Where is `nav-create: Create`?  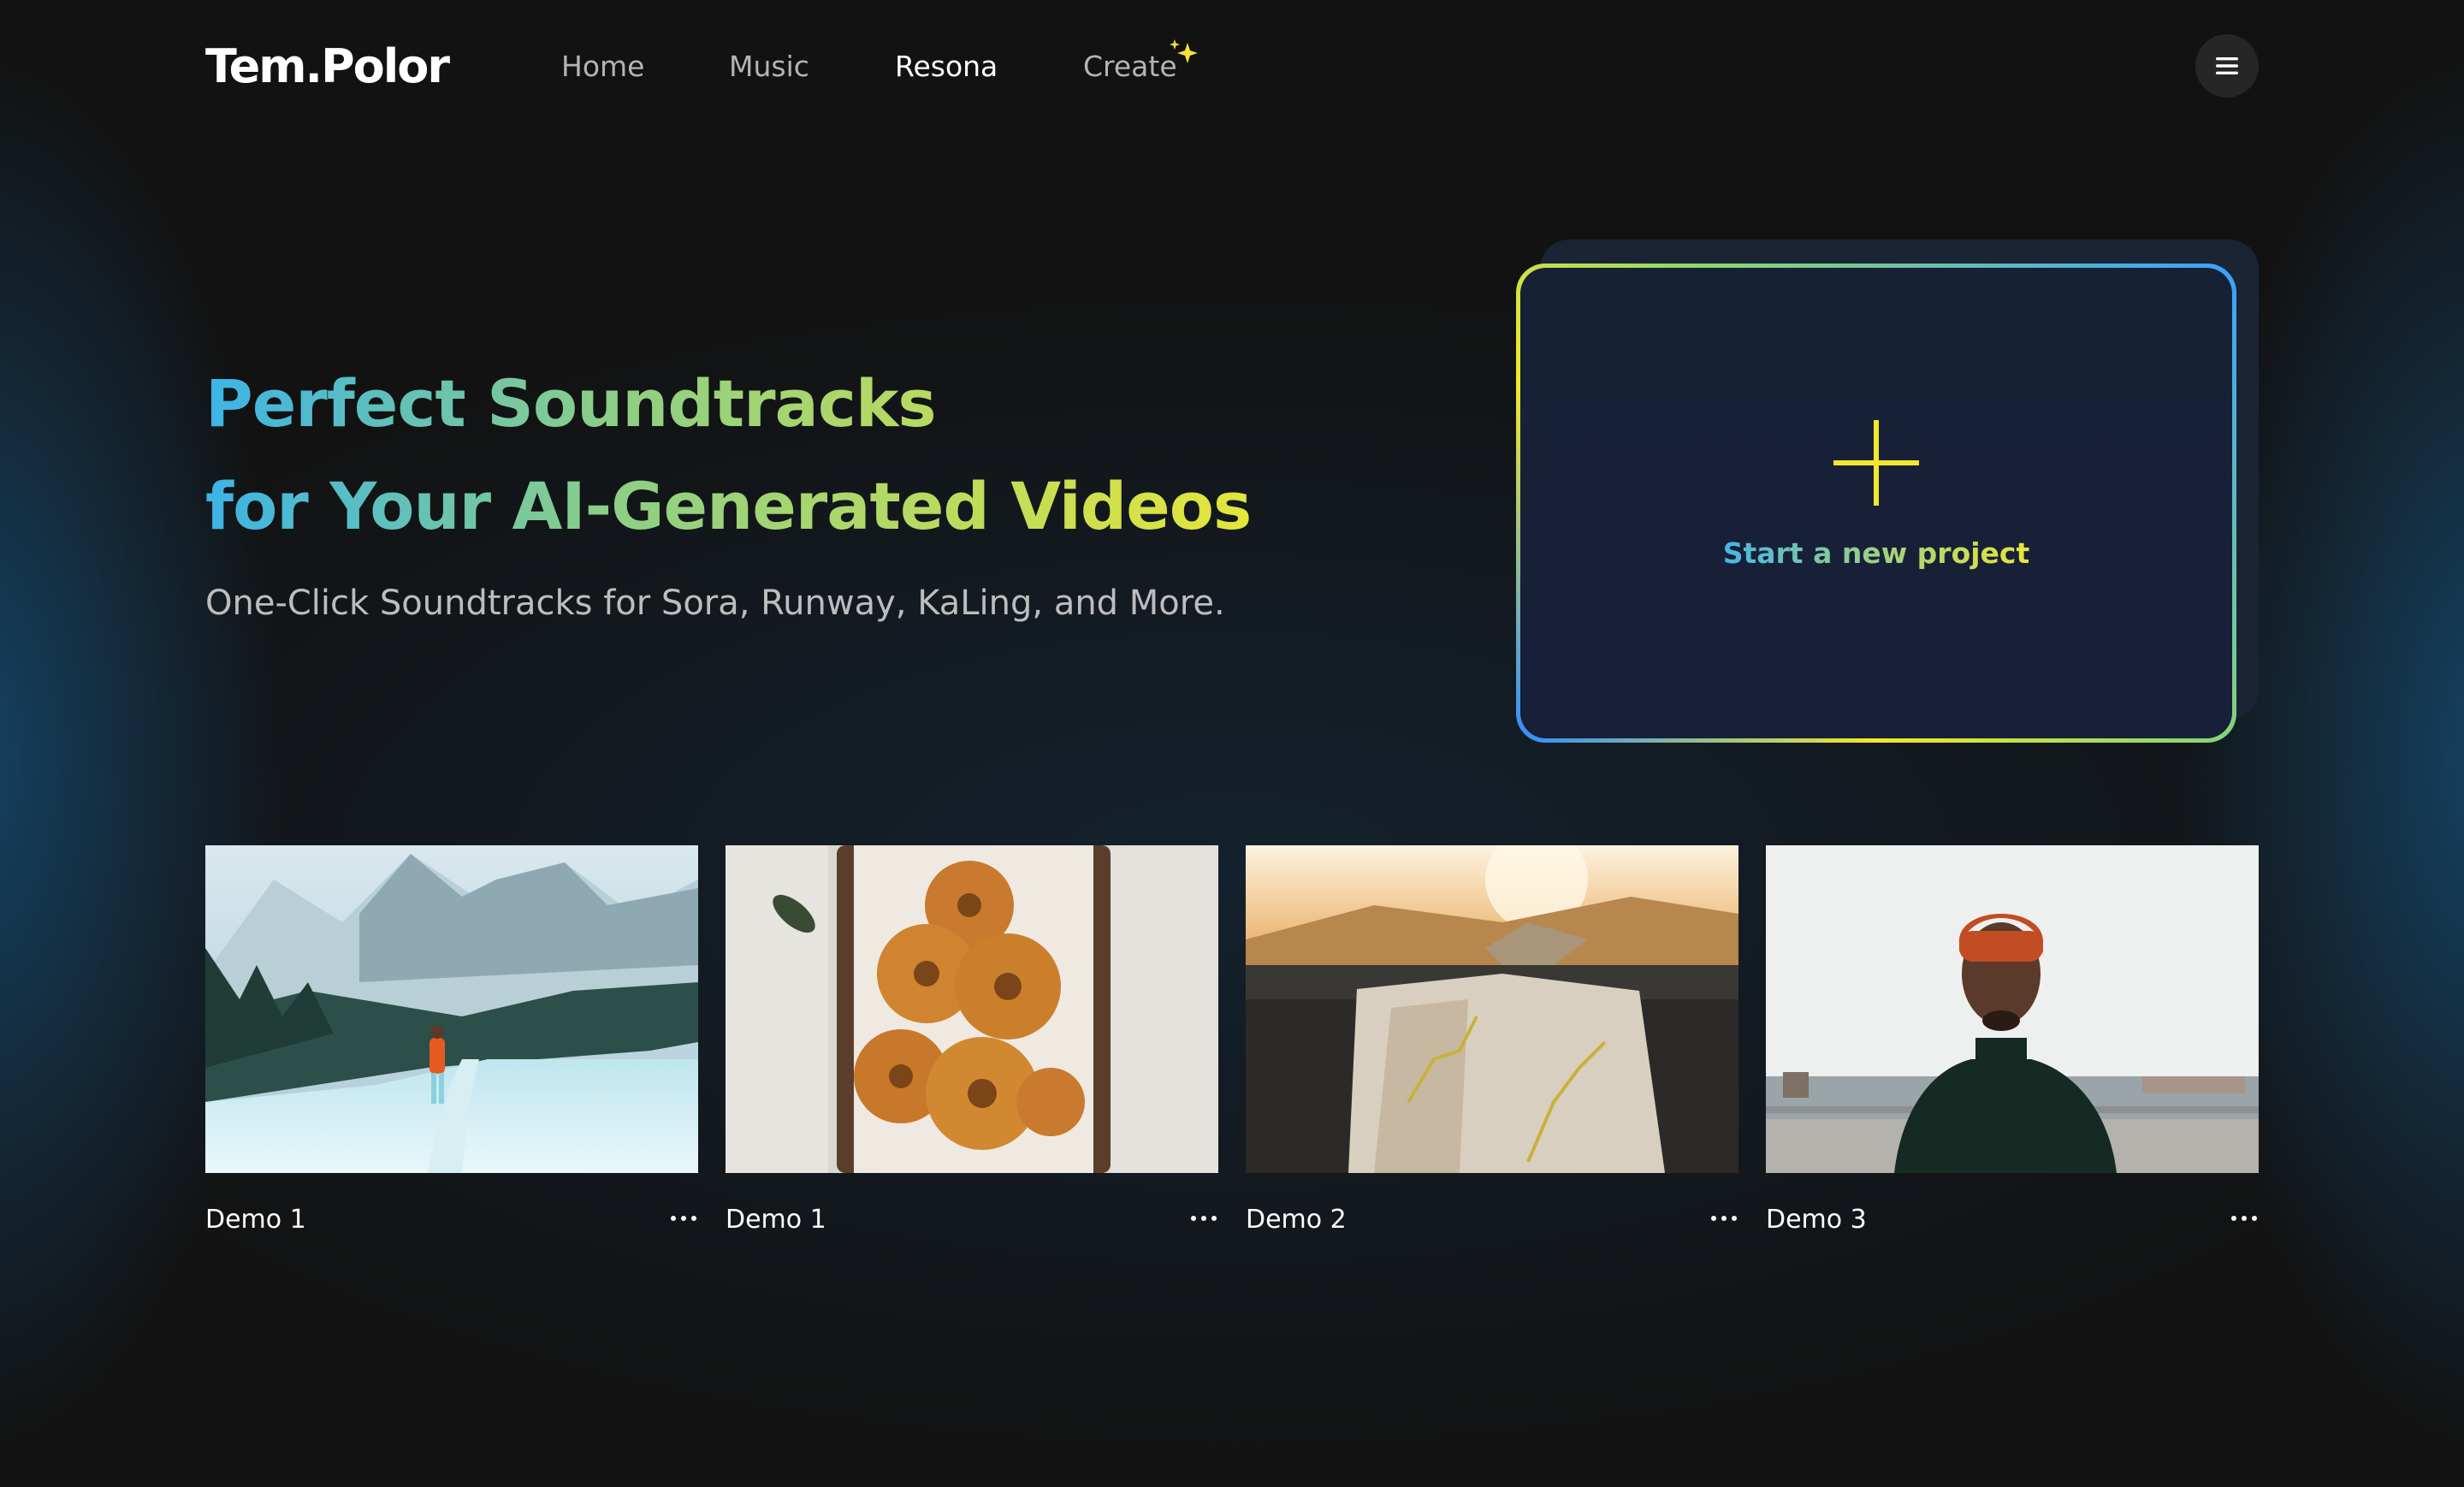
nav-create: Create is located at coordinates (1130, 66).